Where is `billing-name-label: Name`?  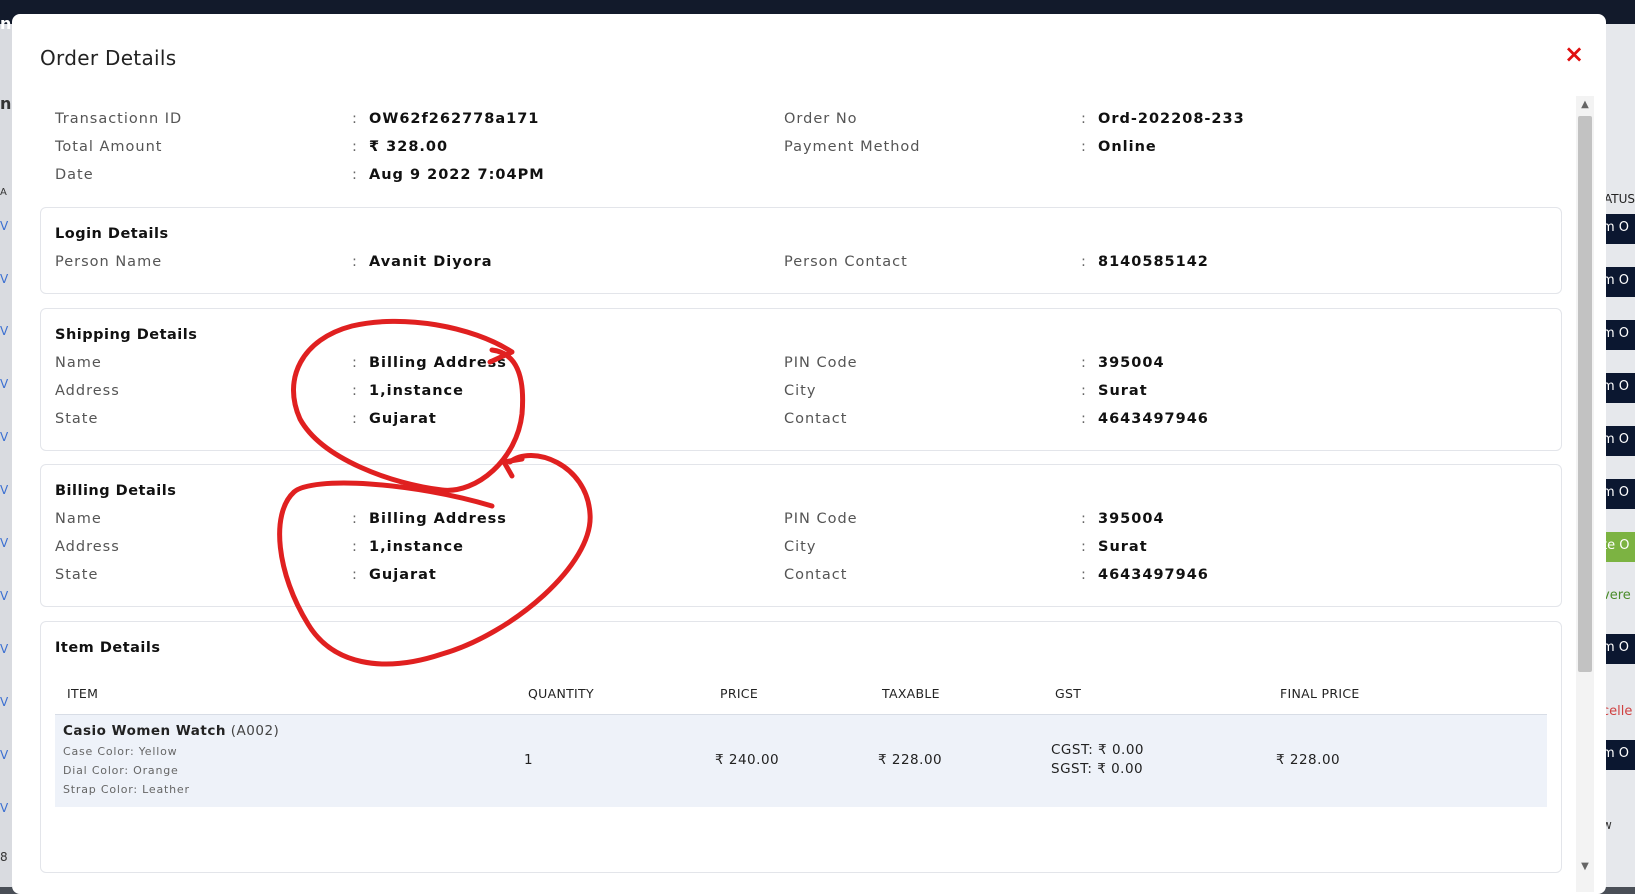
billing-name-label: Name is located at coordinates (78, 519).